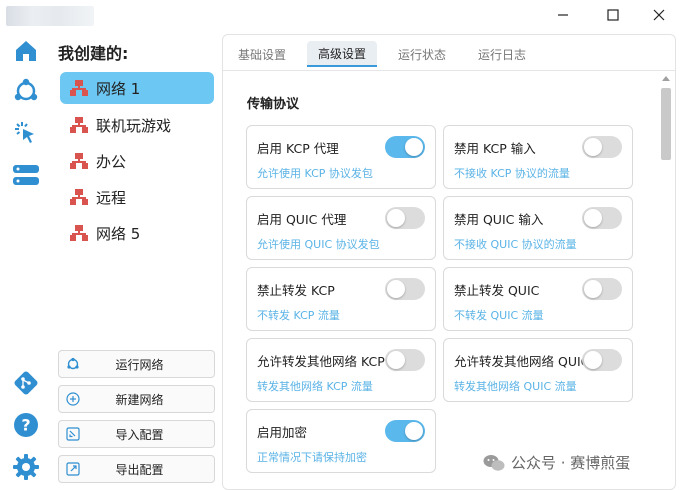 The height and width of the screenshot is (490, 683). Describe the element at coordinates (666, 277) in the screenshot. I see `scrollbar` at that location.